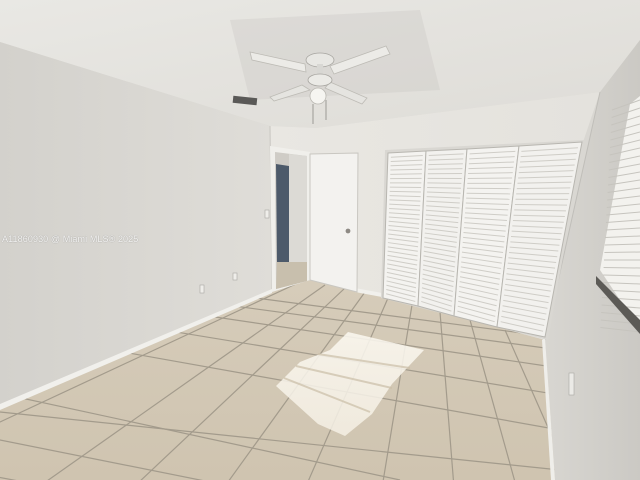  Describe the element at coordinates (298, 212) in the screenshot. I see `hallway-wall` at that location.